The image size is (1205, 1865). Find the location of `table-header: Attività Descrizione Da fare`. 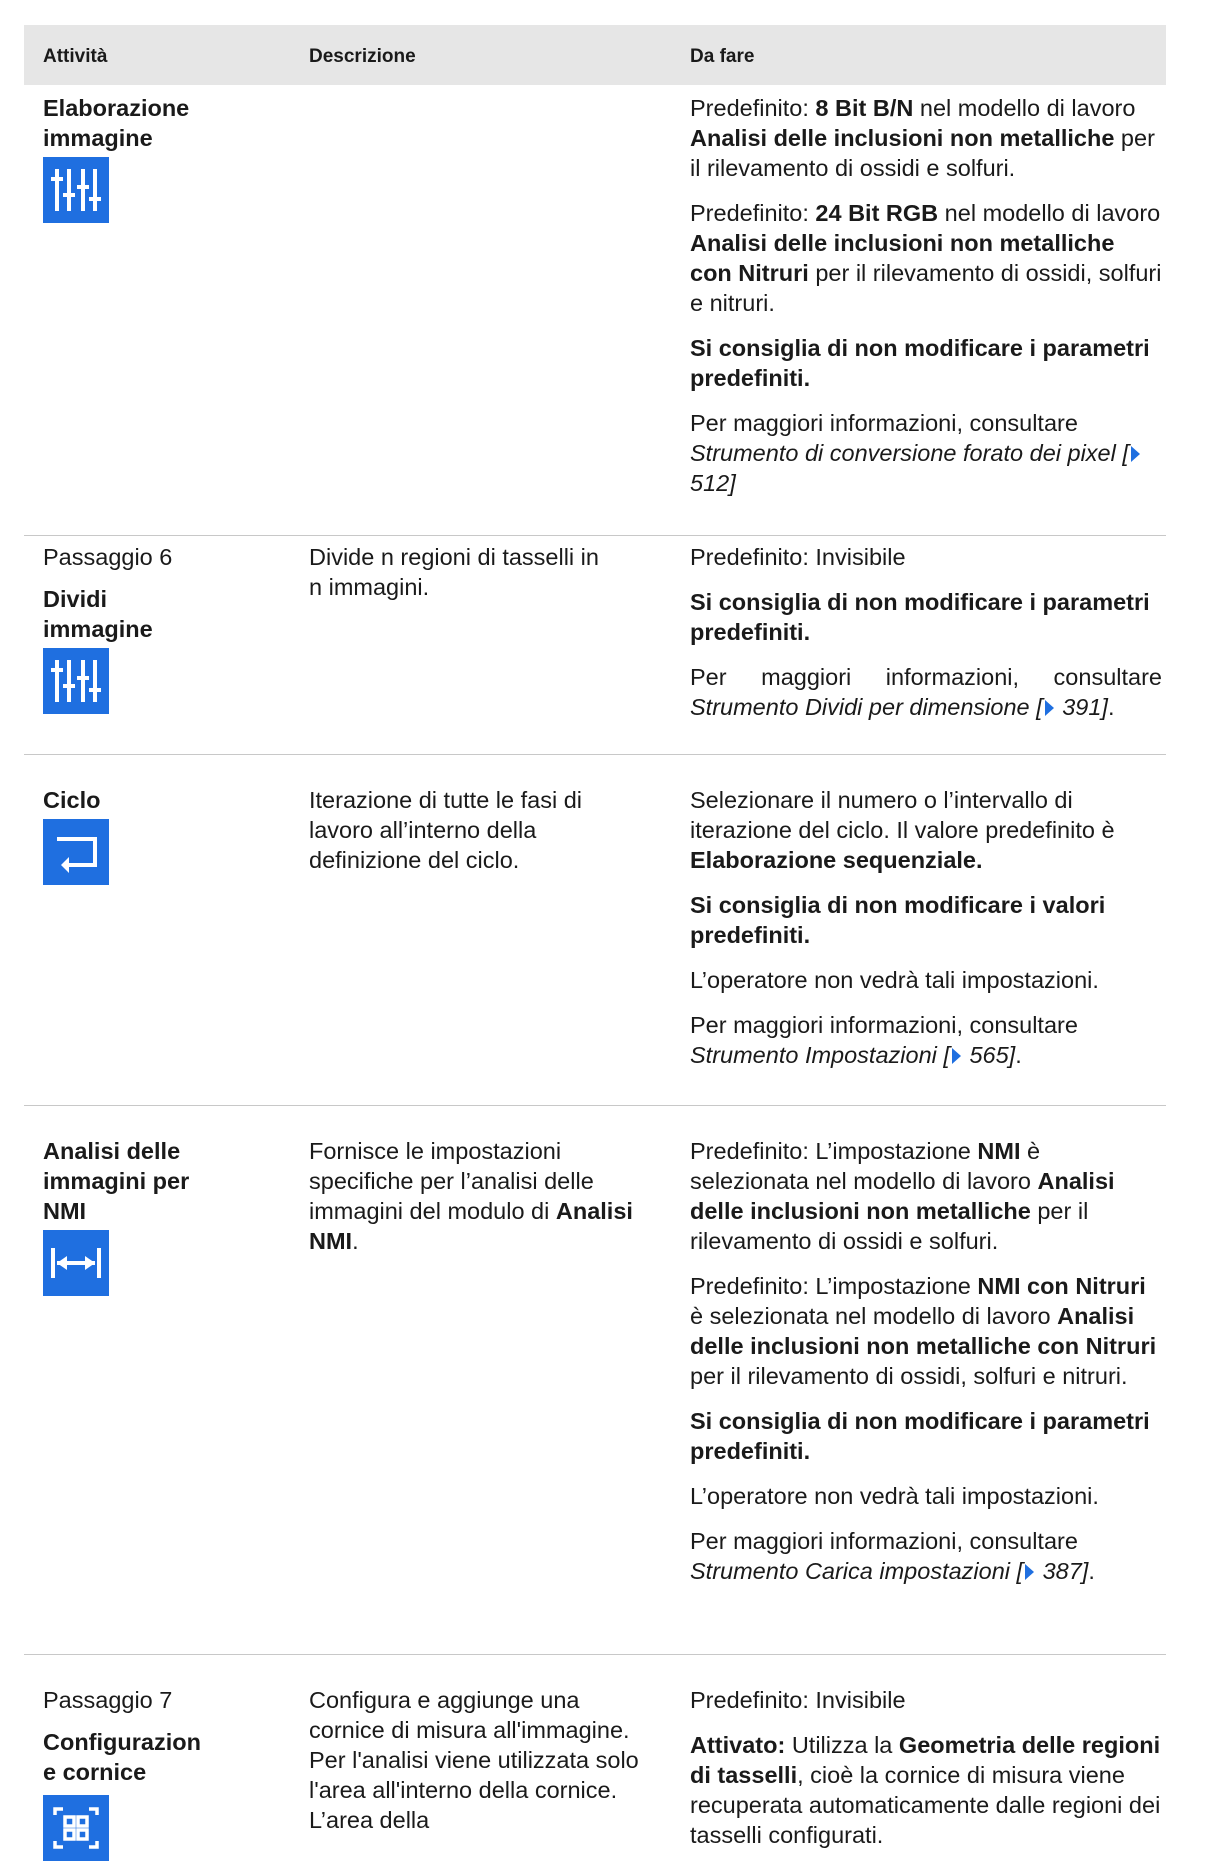

table-header: Attività Descrizione Da fare is located at coordinates (595, 55).